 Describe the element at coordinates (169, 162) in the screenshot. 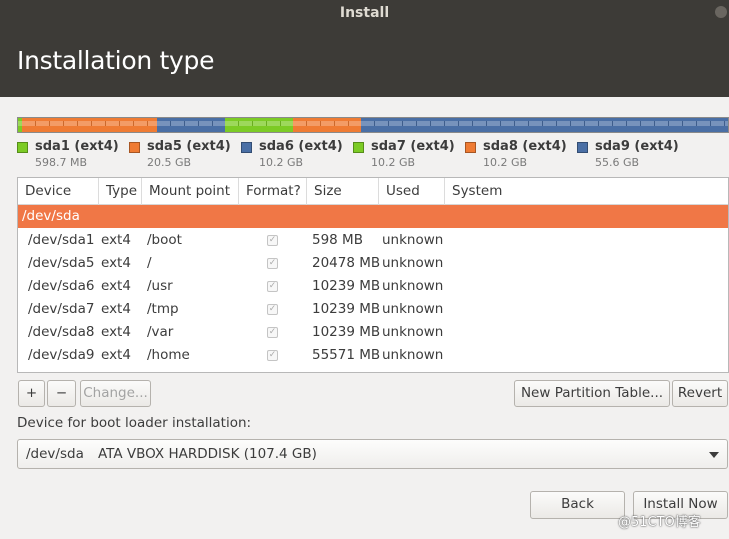

I see `legend-size: 20.5 GB` at that location.